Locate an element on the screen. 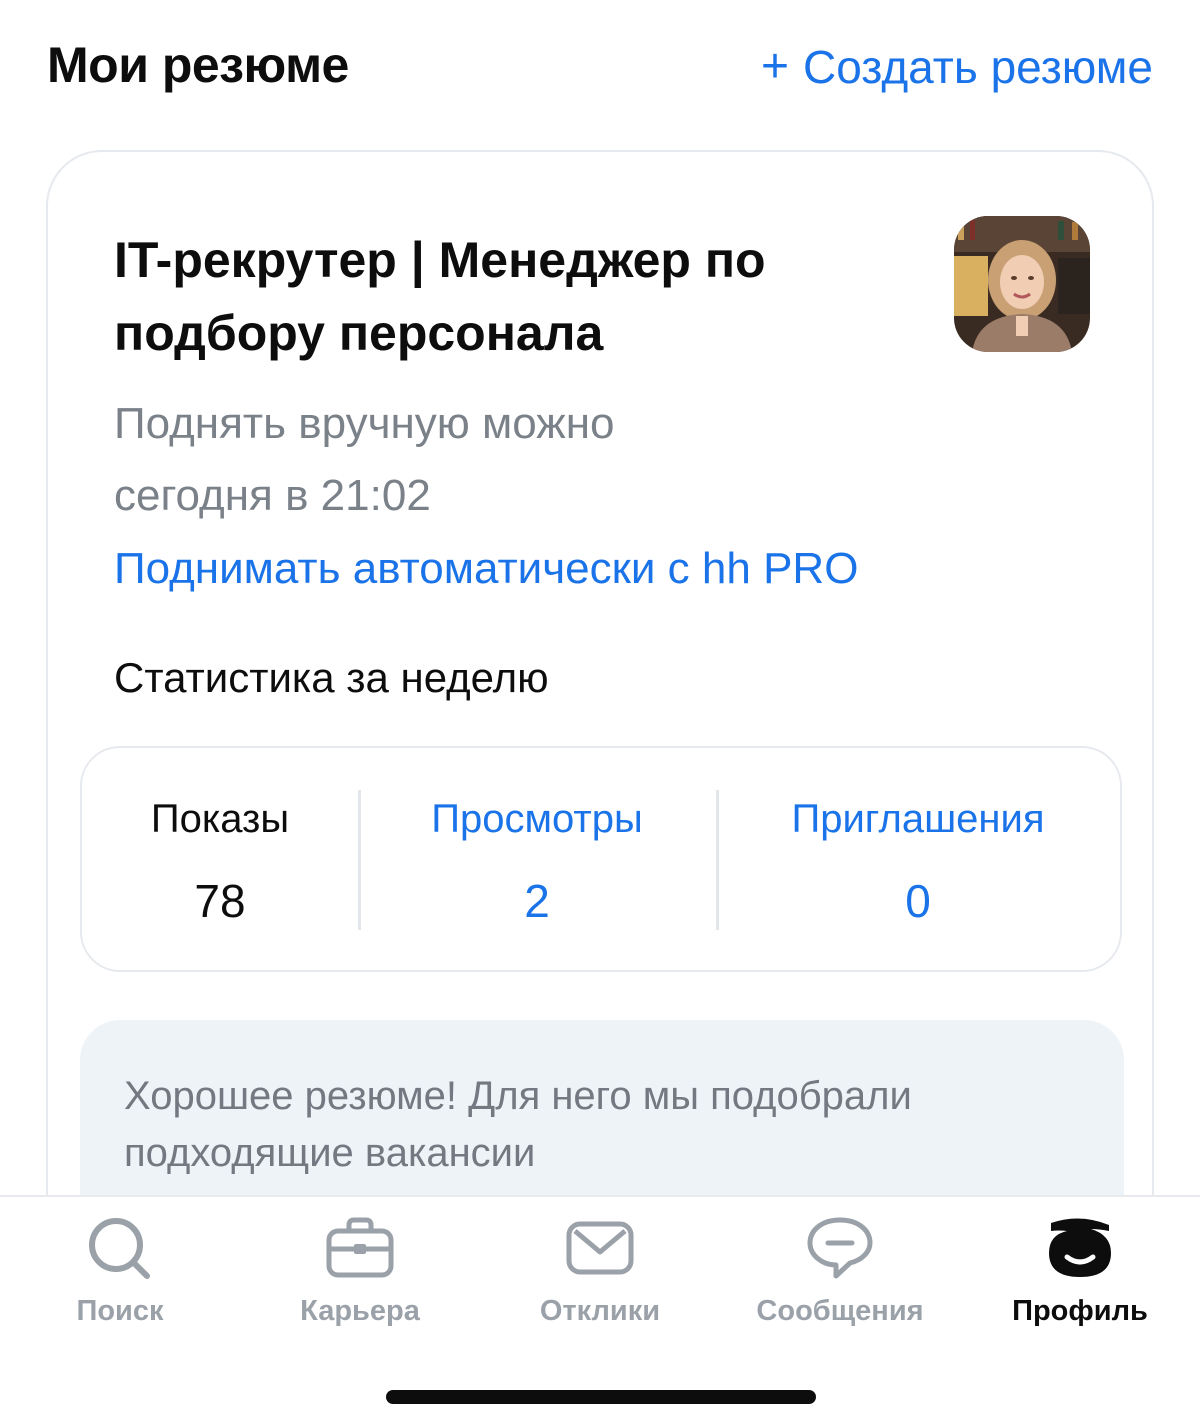 This screenshot has width=1200, height=1427. tab-profile: Профиль is located at coordinates (1080, 1285).